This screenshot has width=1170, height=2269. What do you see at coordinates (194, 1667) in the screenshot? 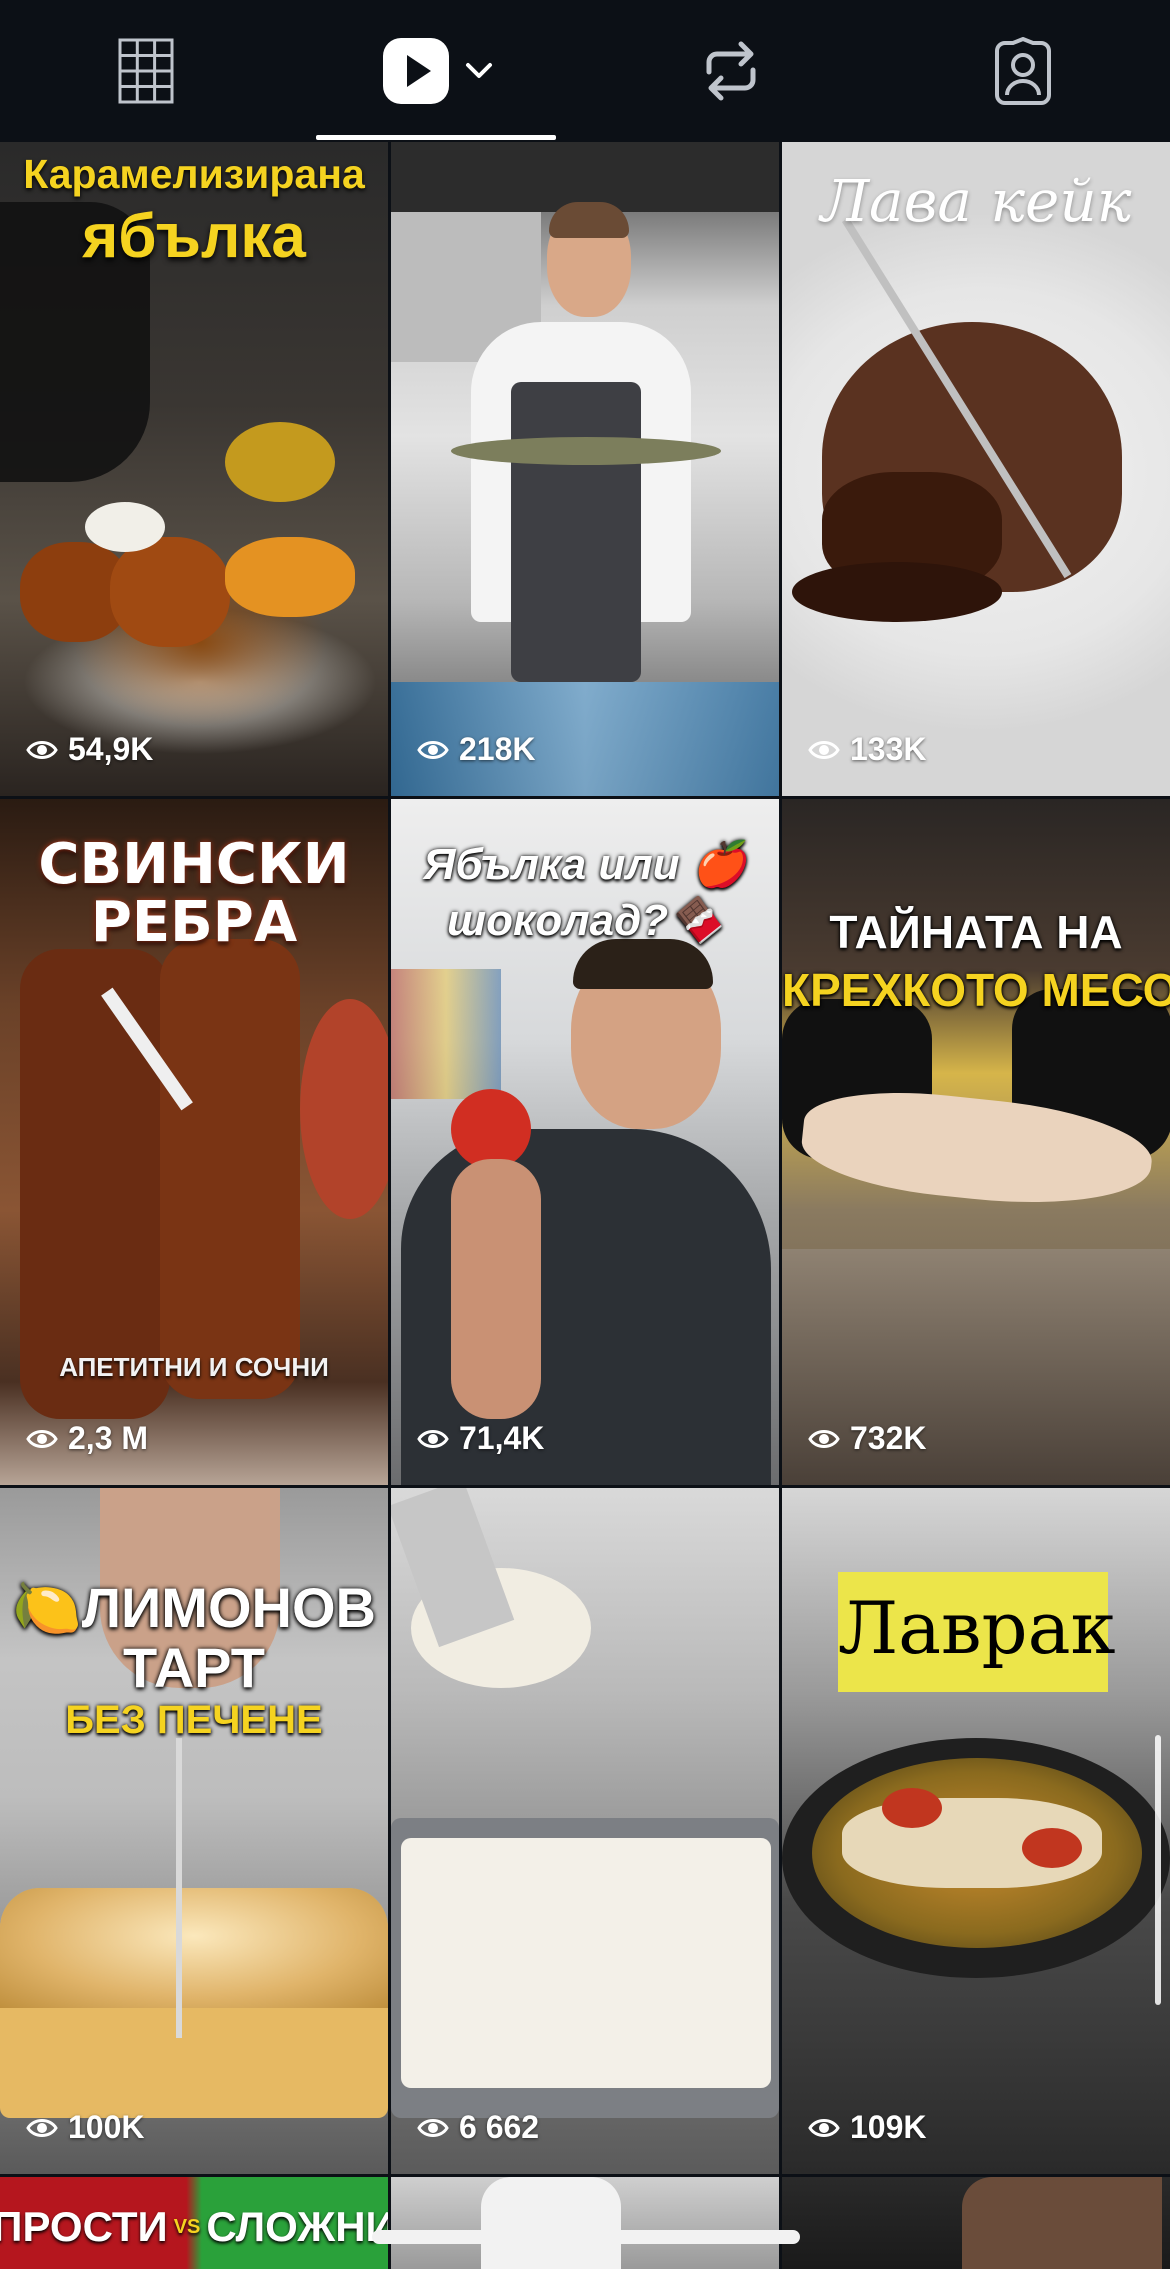
I see `tile-title-line2: ТАРТ` at bounding box center [194, 1667].